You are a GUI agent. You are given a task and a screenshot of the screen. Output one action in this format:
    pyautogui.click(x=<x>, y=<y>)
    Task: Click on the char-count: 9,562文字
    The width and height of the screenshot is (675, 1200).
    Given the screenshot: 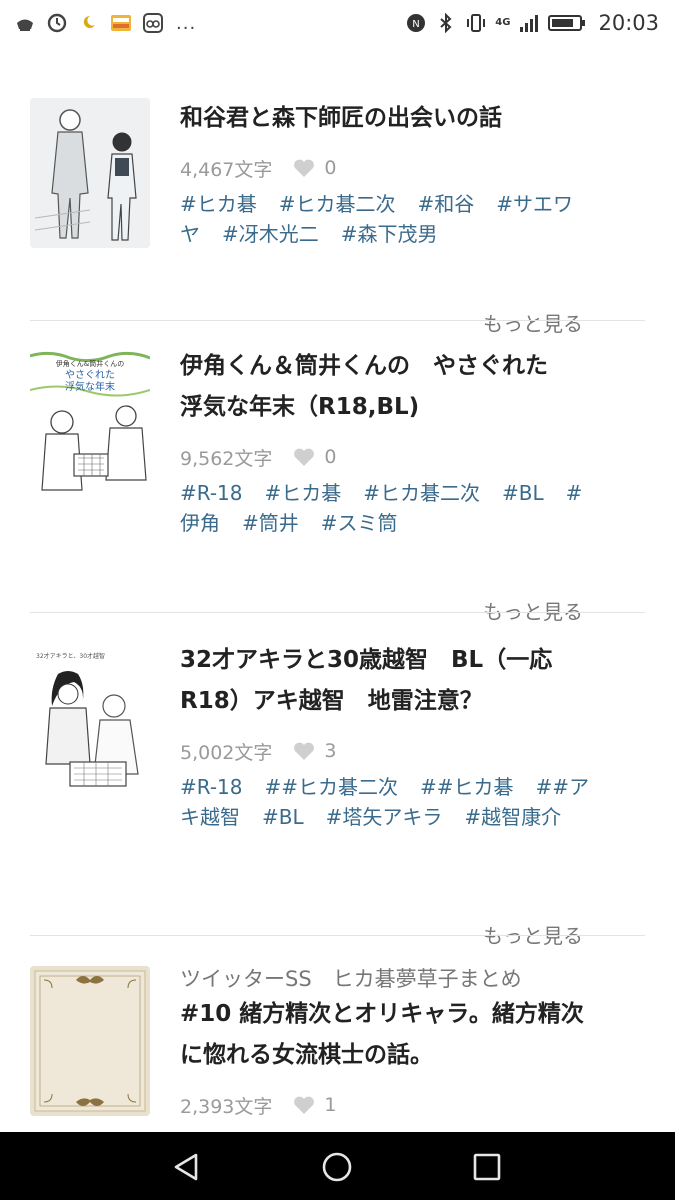 What is the action you would take?
    pyautogui.click(x=226, y=458)
    